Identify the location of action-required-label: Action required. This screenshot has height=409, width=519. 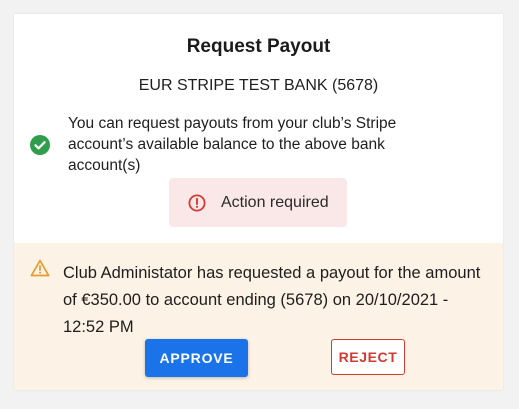
(275, 202).